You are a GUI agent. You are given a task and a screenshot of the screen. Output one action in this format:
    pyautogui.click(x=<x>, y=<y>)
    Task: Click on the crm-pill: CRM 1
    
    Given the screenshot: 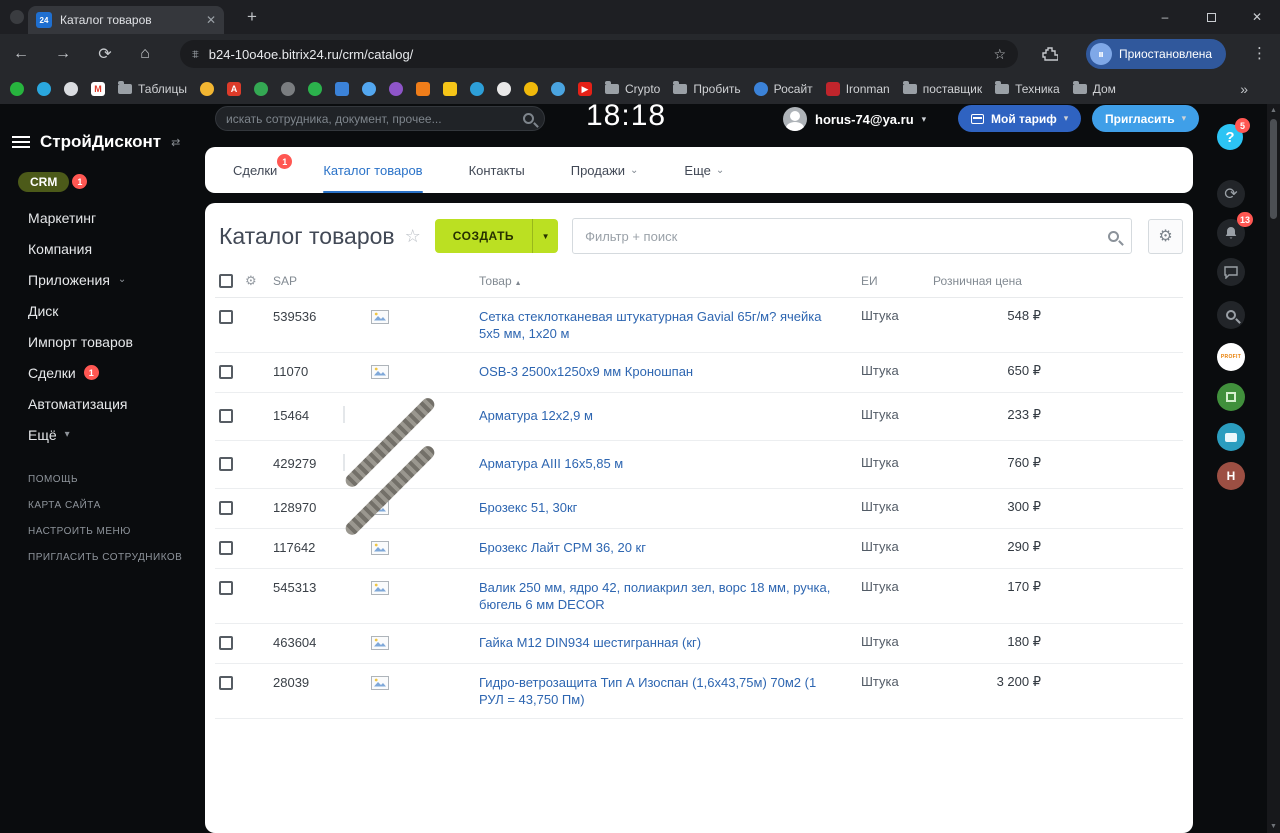 What is the action you would take?
    pyautogui.click(x=53, y=182)
    